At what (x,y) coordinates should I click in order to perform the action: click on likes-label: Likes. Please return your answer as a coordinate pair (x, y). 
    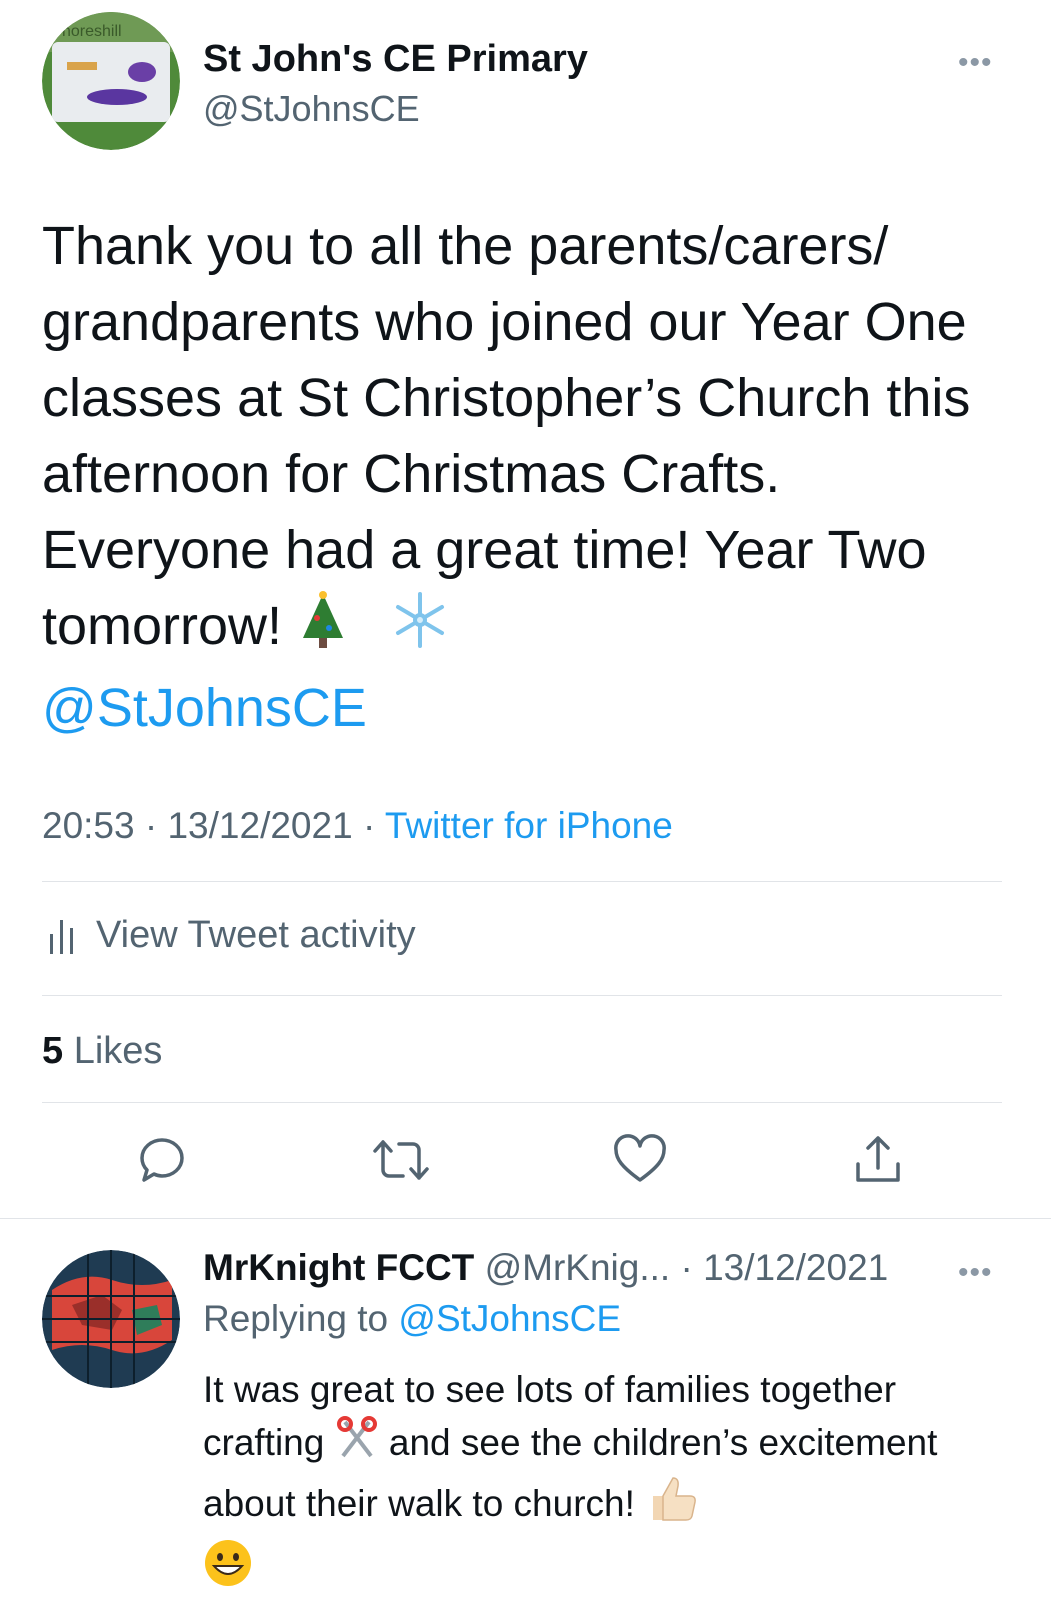
    Looking at the image, I should click on (118, 1051).